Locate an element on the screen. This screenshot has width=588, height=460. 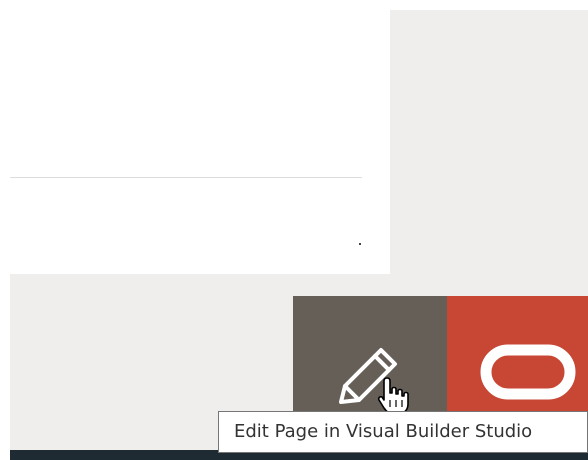
footer-edge is located at coordinates (5, 367).